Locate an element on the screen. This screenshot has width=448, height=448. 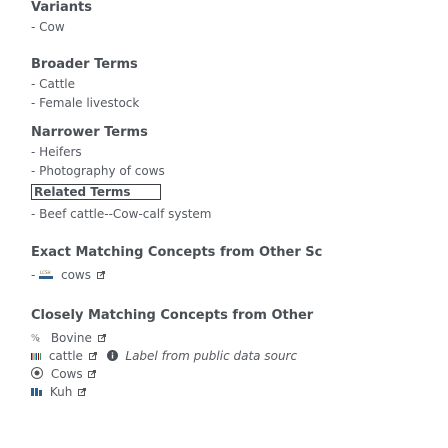
close-match-row: Kuh is located at coordinates (59, 392).